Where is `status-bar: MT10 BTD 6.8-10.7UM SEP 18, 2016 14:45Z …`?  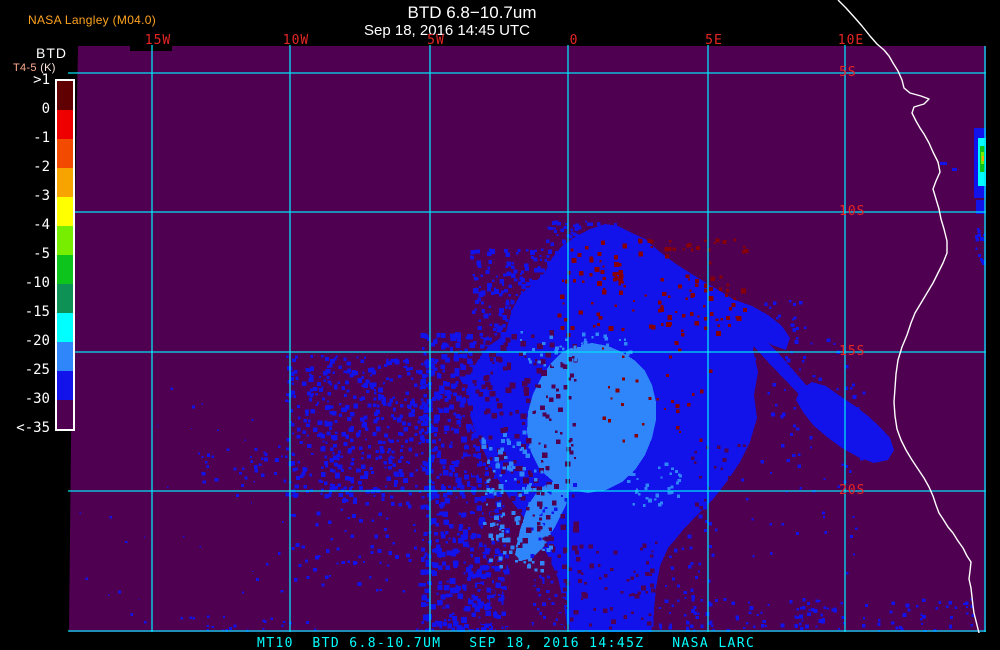 status-bar: MT10 BTD 6.8-10.7UM SEP 18, 2016 14:45Z … is located at coordinates (500, 641).